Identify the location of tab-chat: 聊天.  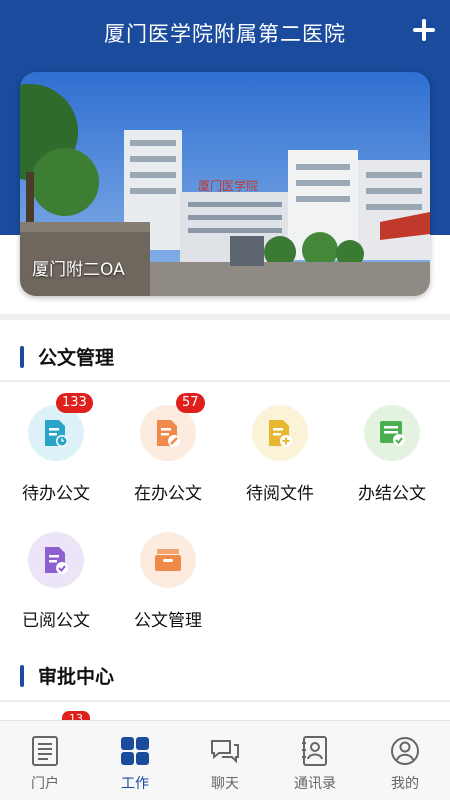
(225, 760).